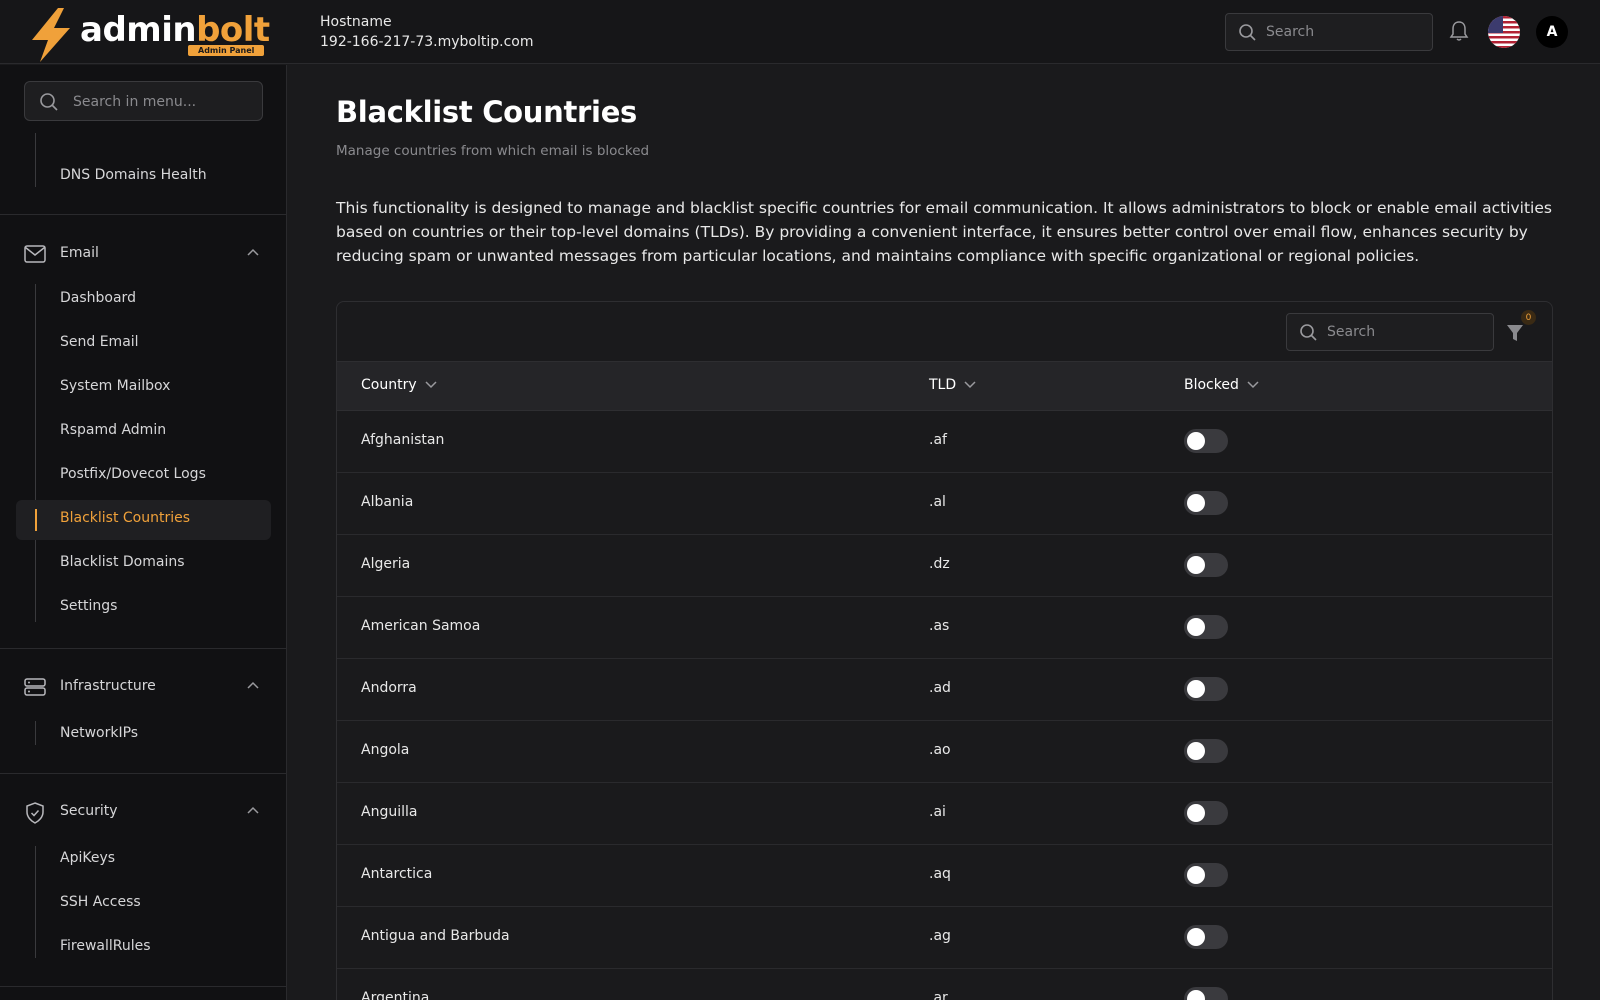 This screenshot has height=1000, width=1600. What do you see at coordinates (421, 626) in the screenshot?
I see `country-cell: American Samoa` at bounding box center [421, 626].